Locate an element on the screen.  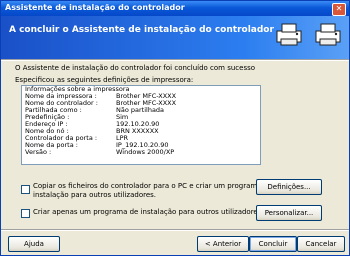
cancel-button: Cancelar is located at coordinates (321, 244).